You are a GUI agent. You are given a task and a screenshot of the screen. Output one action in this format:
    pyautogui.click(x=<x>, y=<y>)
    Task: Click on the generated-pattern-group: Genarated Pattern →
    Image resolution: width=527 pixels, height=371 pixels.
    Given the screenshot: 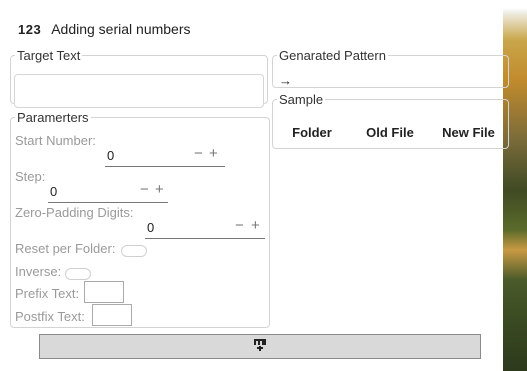 What is the action you would take?
    pyautogui.click(x=390, y=68)
    